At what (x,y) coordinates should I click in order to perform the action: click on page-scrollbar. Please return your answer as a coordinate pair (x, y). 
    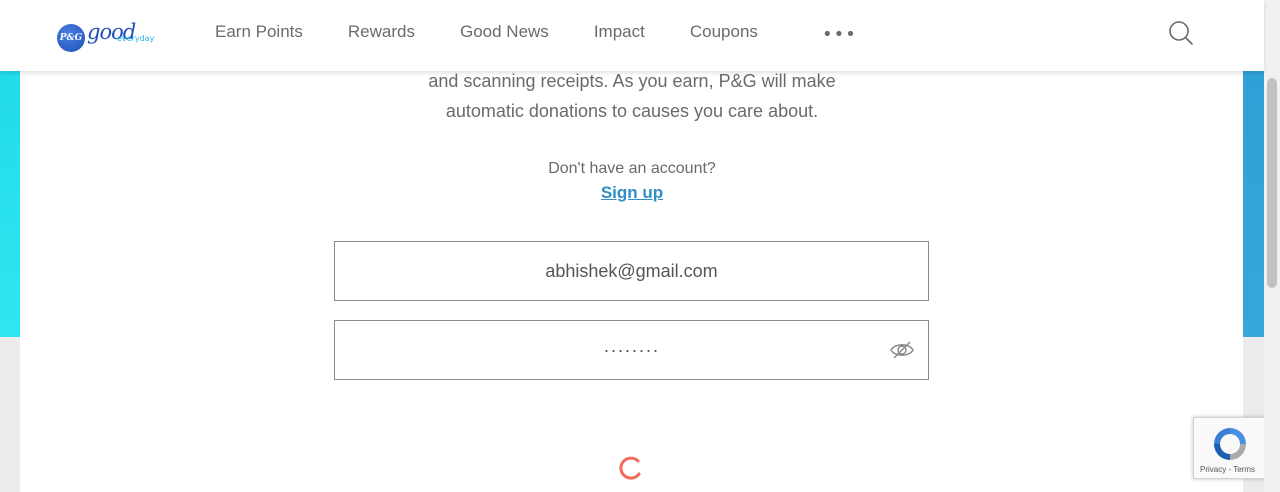
    Looking at the image, I should click on (1272, 246).